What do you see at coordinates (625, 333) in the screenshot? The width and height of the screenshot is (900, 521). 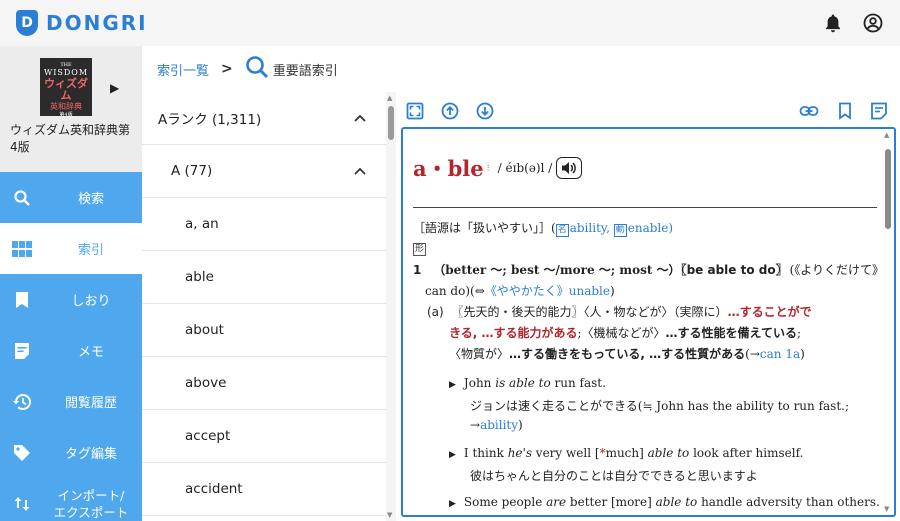 I see `sense-1a-line-2: きる, …する能力がある;〈機械などが〉…する性能を備えている;` at bounding box center [625, 333].